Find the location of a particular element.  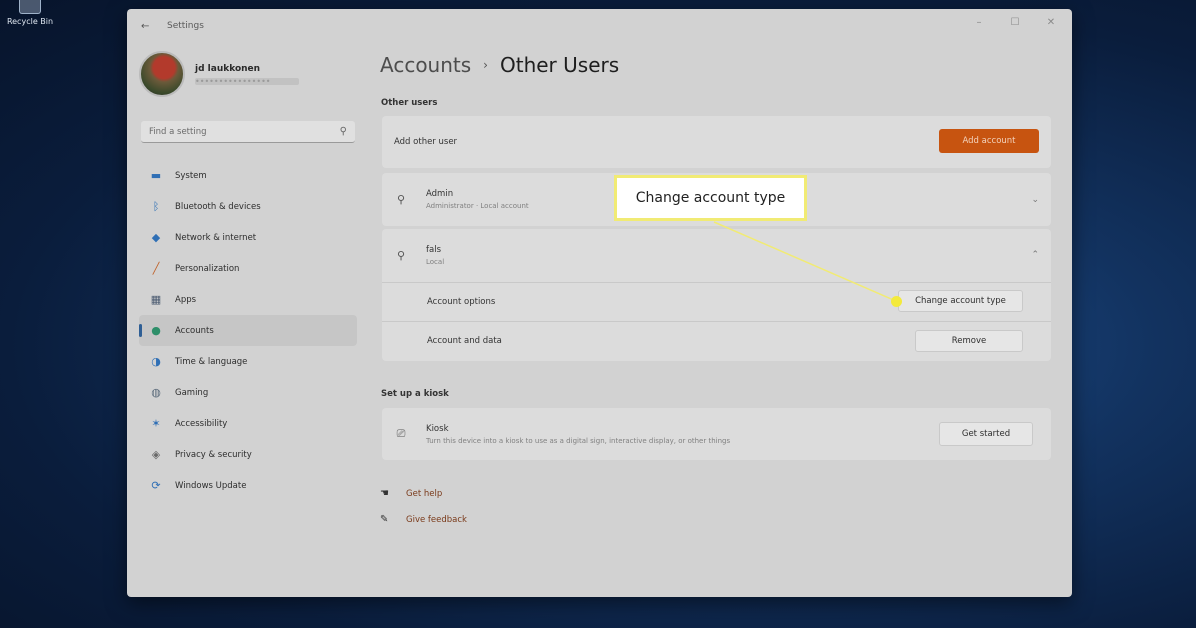

remove-button: Remove is located at coordinates (969, 341).